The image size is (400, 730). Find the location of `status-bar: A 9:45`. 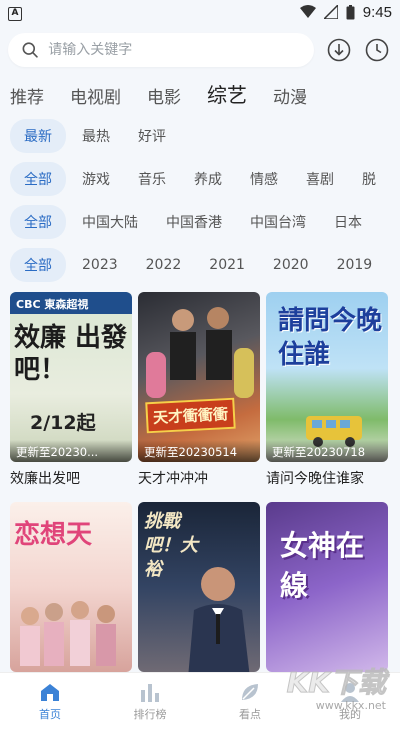

status-bar: A 9:45 is located at coordinates (200, 12).